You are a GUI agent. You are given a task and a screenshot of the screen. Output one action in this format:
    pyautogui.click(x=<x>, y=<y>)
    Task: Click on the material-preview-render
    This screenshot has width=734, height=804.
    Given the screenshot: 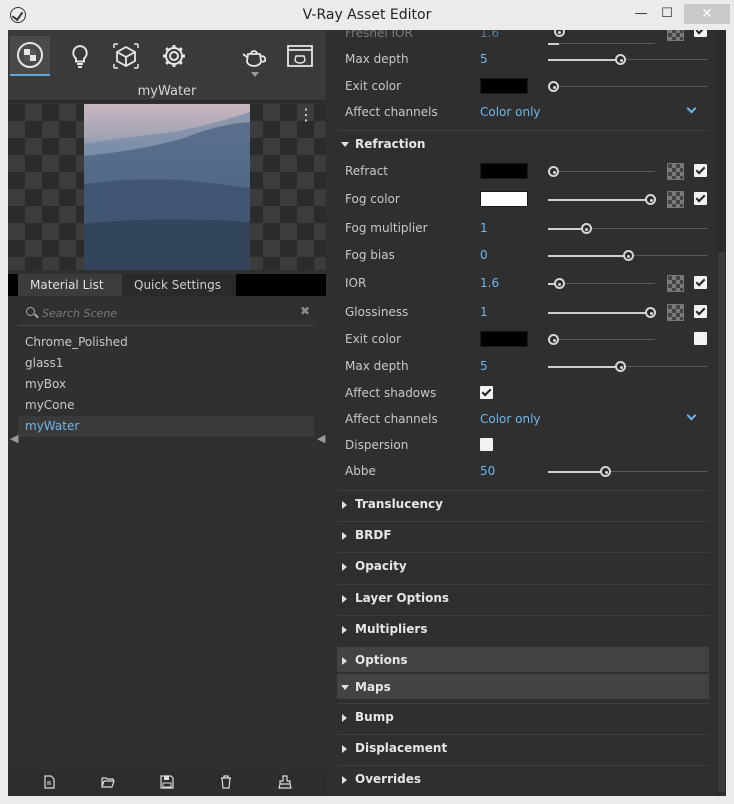 What is the action you would take?
    pyautogui.click(x=167, y=187)
    